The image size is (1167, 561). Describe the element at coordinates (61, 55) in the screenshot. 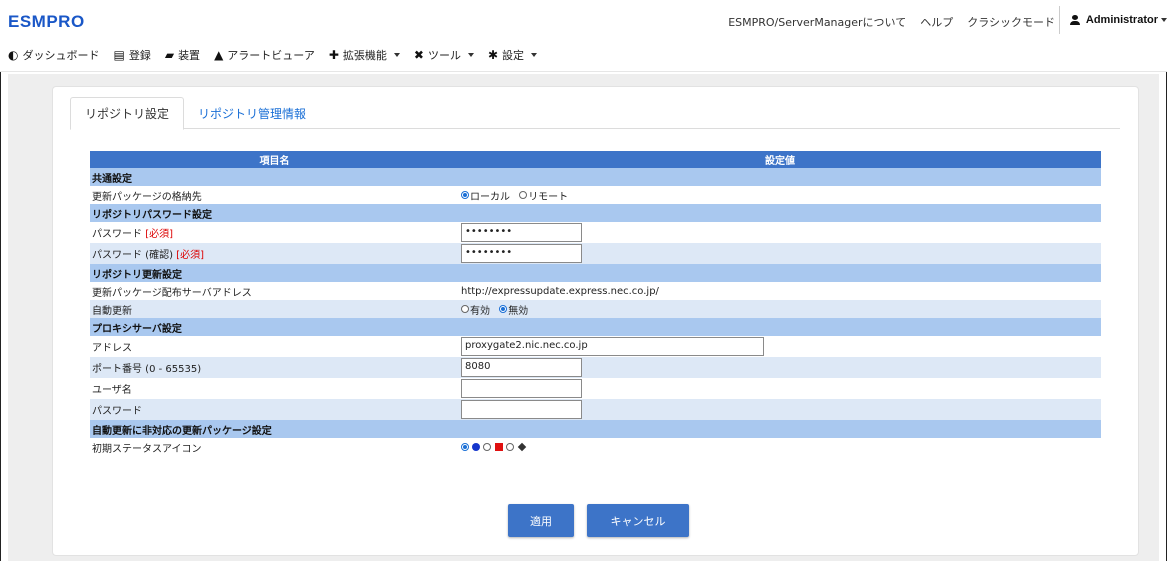

I see `nav-label: ダッシュボード` at that location.